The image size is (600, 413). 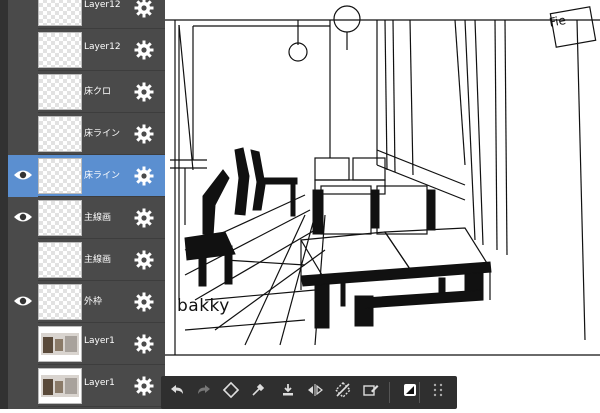 I want to click on color-swatch-button, so click(x=410, y=392).